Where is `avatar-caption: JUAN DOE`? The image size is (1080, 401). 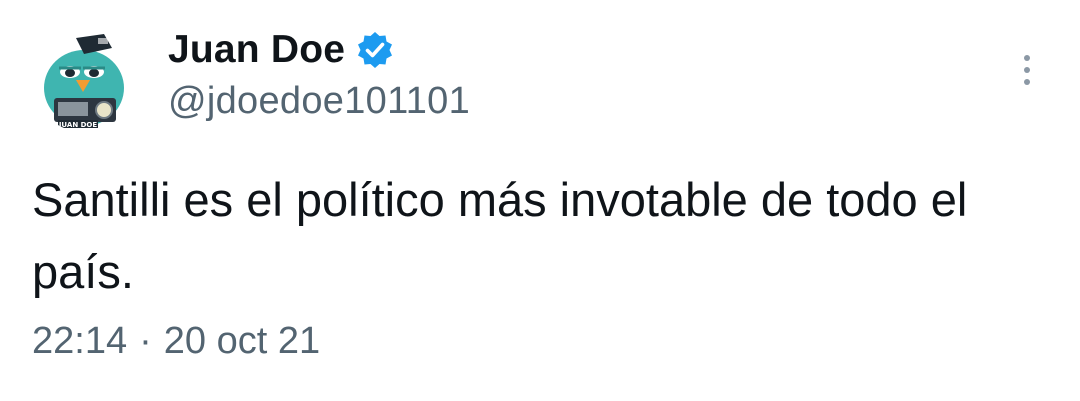
avatar-caption: JUAN DOE is located at coordinates (78, 125).